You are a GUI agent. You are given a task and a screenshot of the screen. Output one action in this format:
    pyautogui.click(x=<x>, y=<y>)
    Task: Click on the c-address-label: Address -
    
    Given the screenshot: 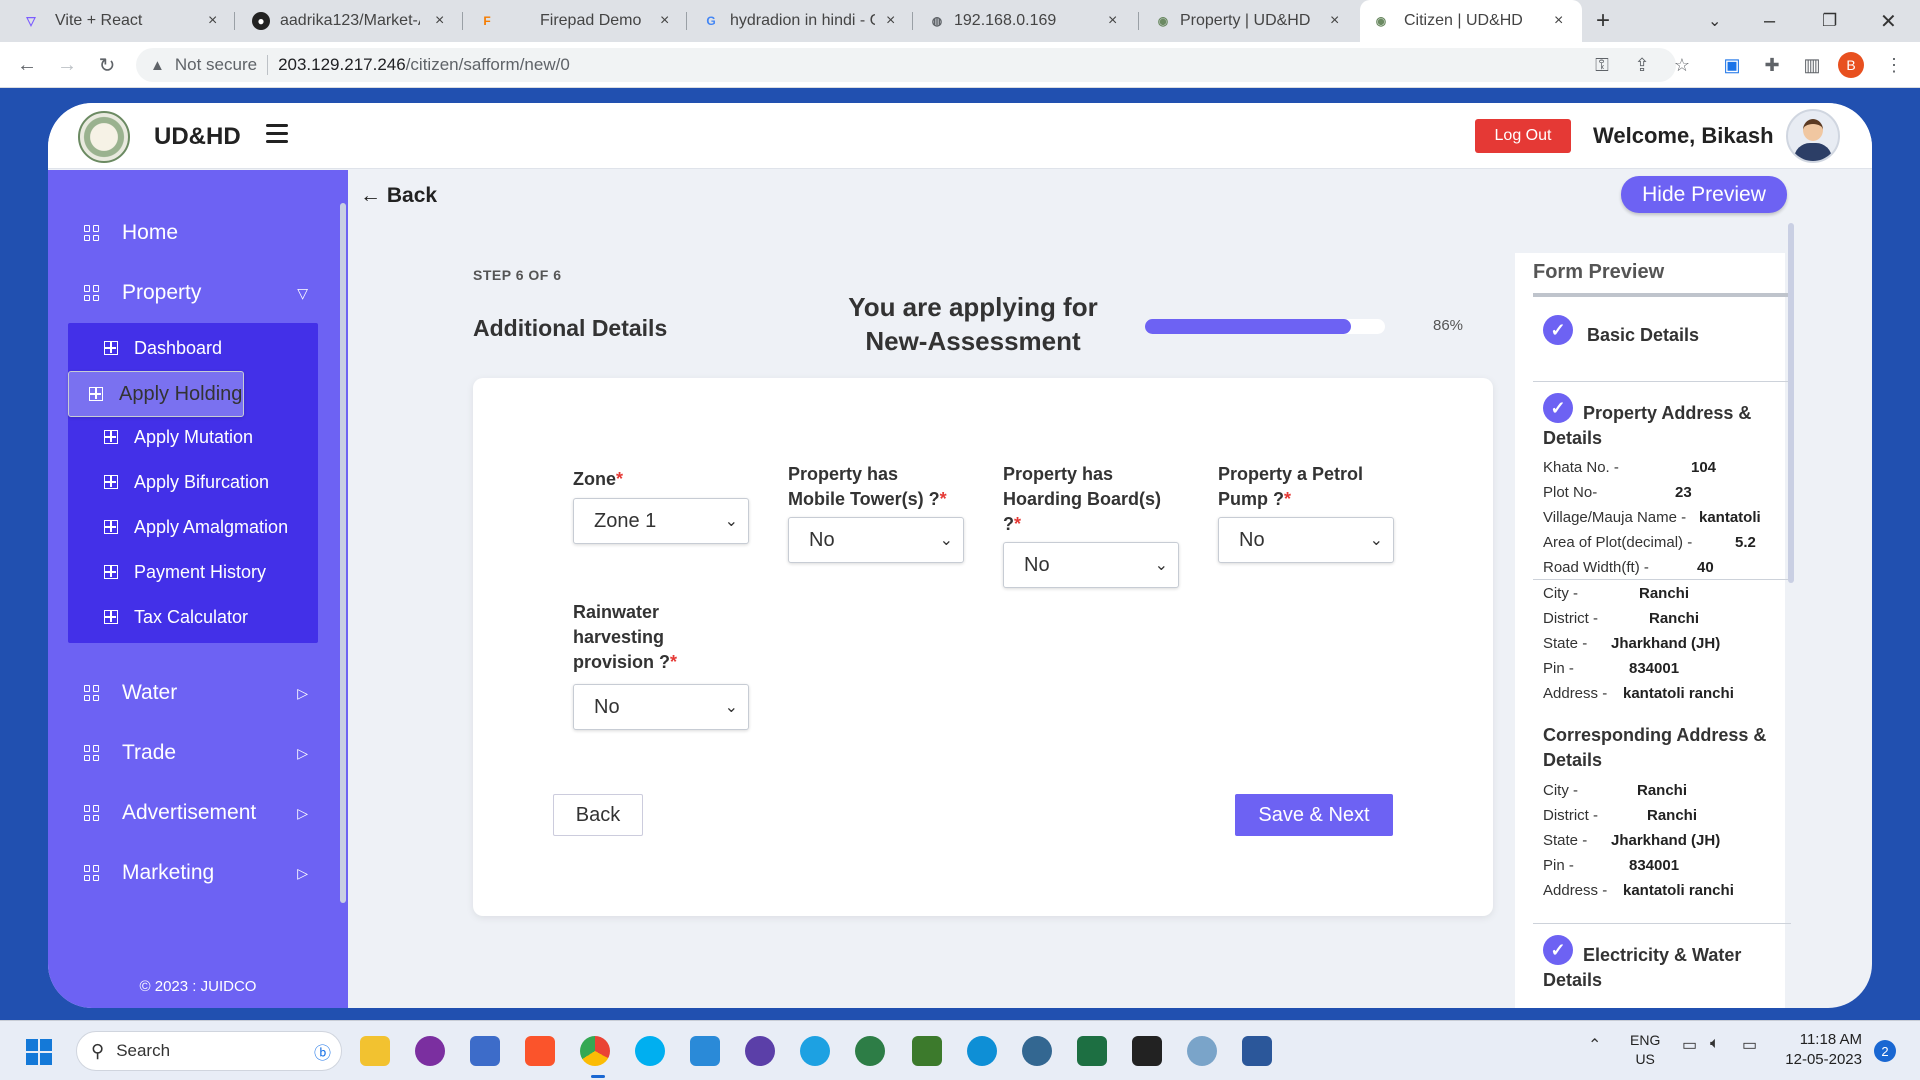 What is the action you would take?
    pyautogui.click(x=1575, y=890)
    